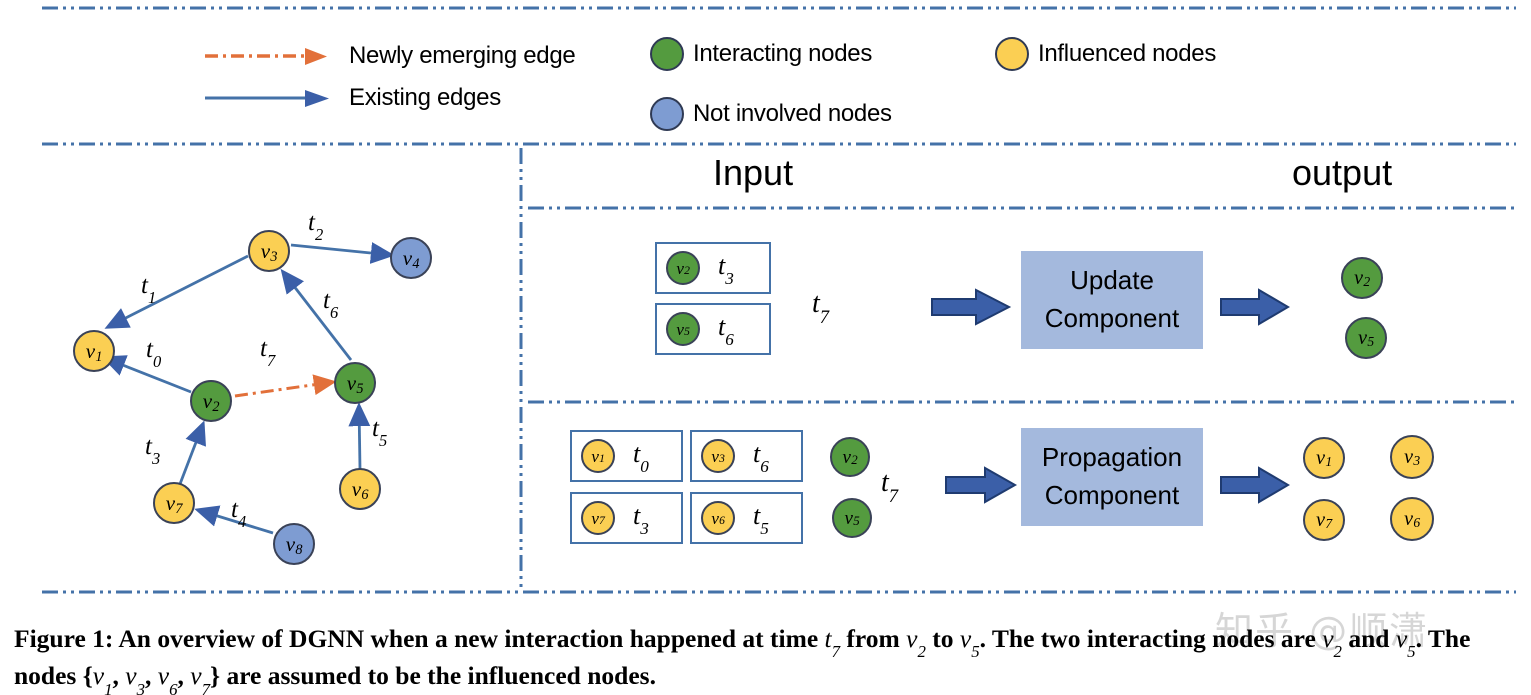  Describe the element at coordinates (598, 518) in the screenshot. I see `propagation-input-node-v7: v7` at that location.